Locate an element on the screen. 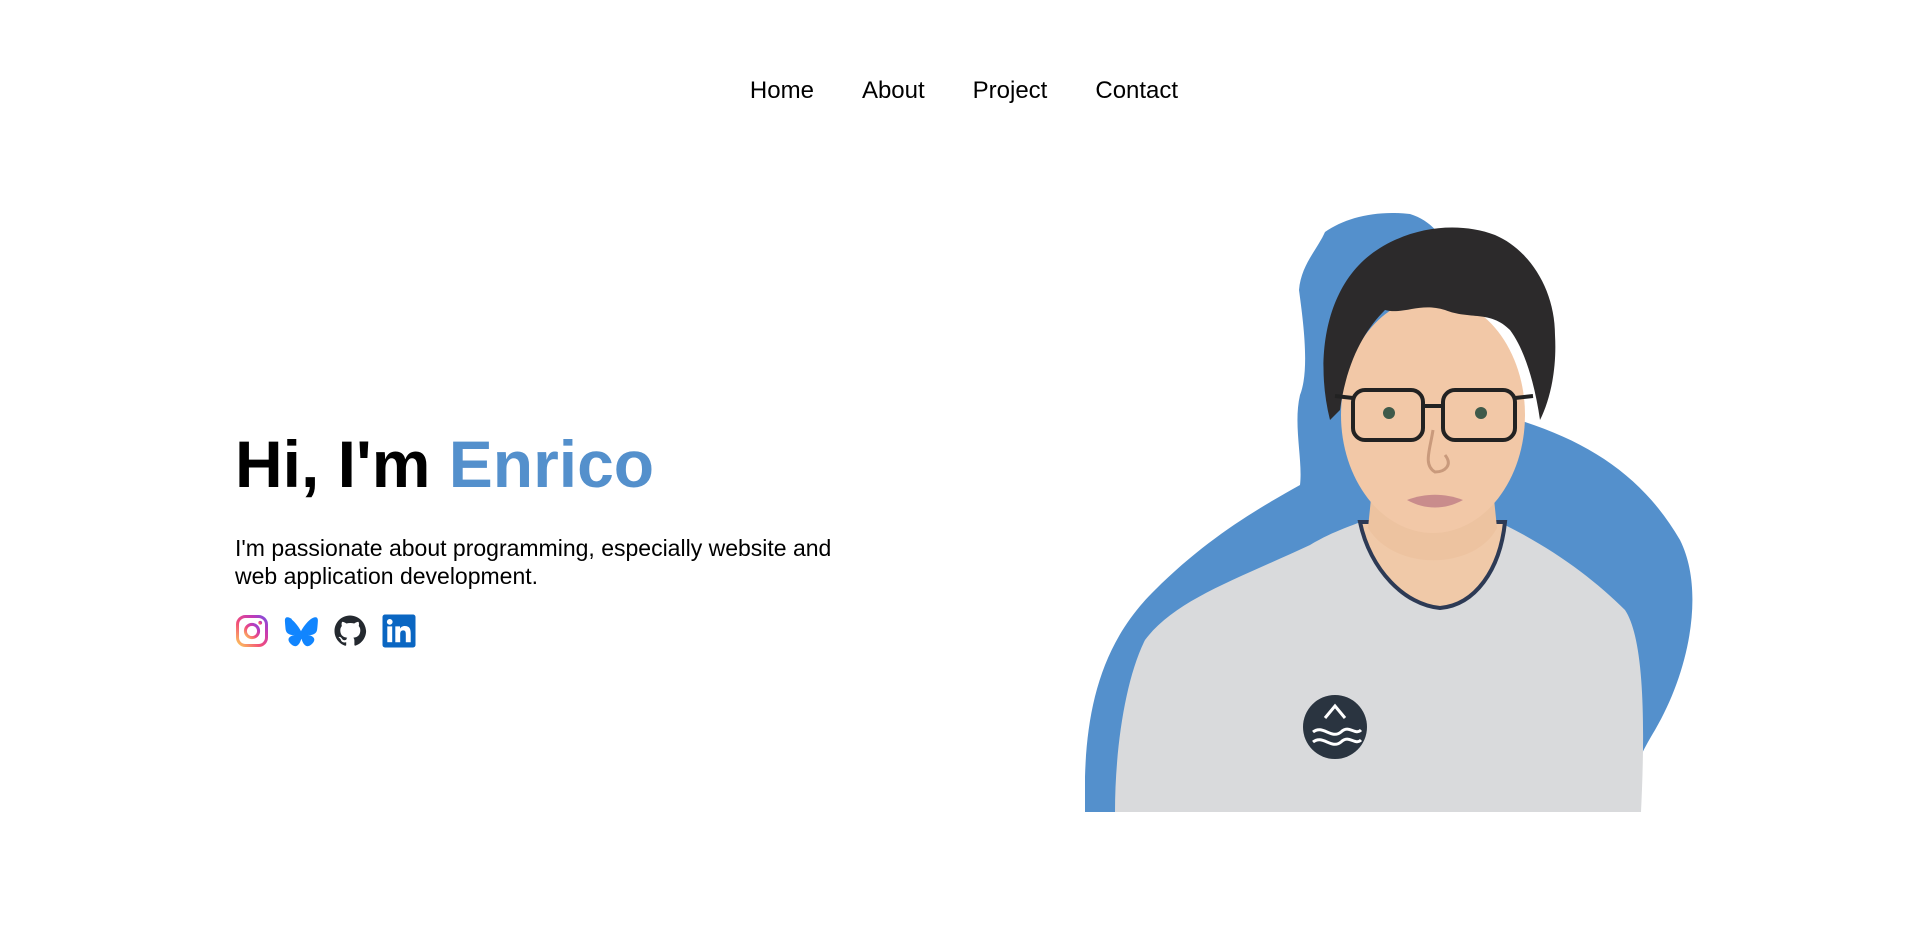 The height and width of the screenshot is (926, 1912). bluesky-icon is located at coordinates (301, 632).